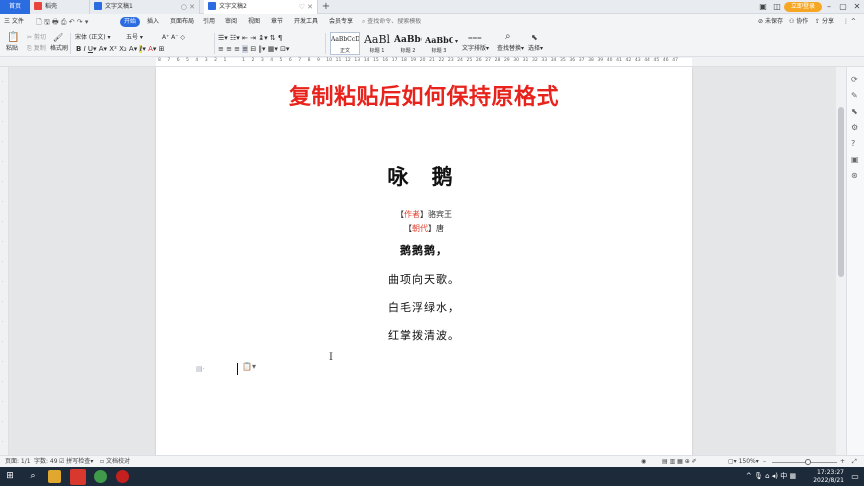  What do you see at coordinates (854, 79) in the screenshot?
I see `side-refresh-icon: ⟳` at bounding box center [854, 79].